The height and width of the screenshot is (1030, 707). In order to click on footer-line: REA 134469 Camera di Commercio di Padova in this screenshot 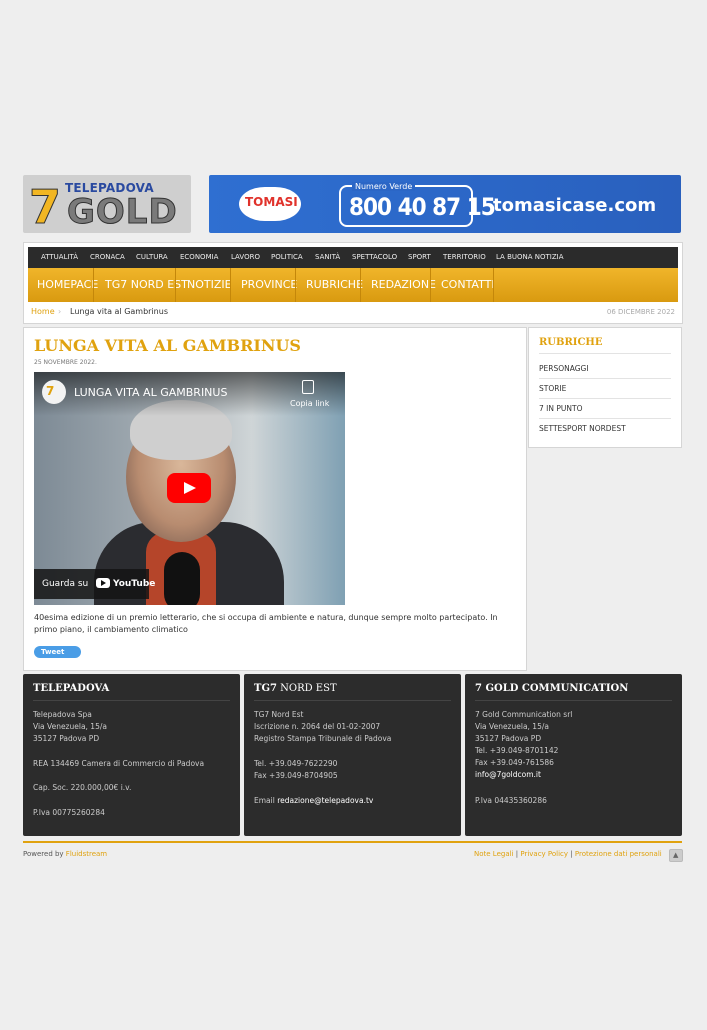, I will do `click(119, 763)`.